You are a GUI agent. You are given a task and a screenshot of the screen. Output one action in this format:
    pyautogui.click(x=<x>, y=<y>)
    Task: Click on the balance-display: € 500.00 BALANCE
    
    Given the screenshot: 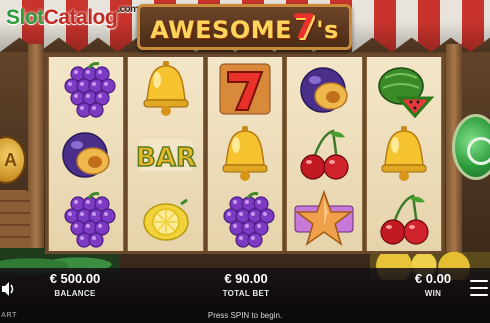 What is the action you would take?
    pyautogui.click(x=75, y=284)
    